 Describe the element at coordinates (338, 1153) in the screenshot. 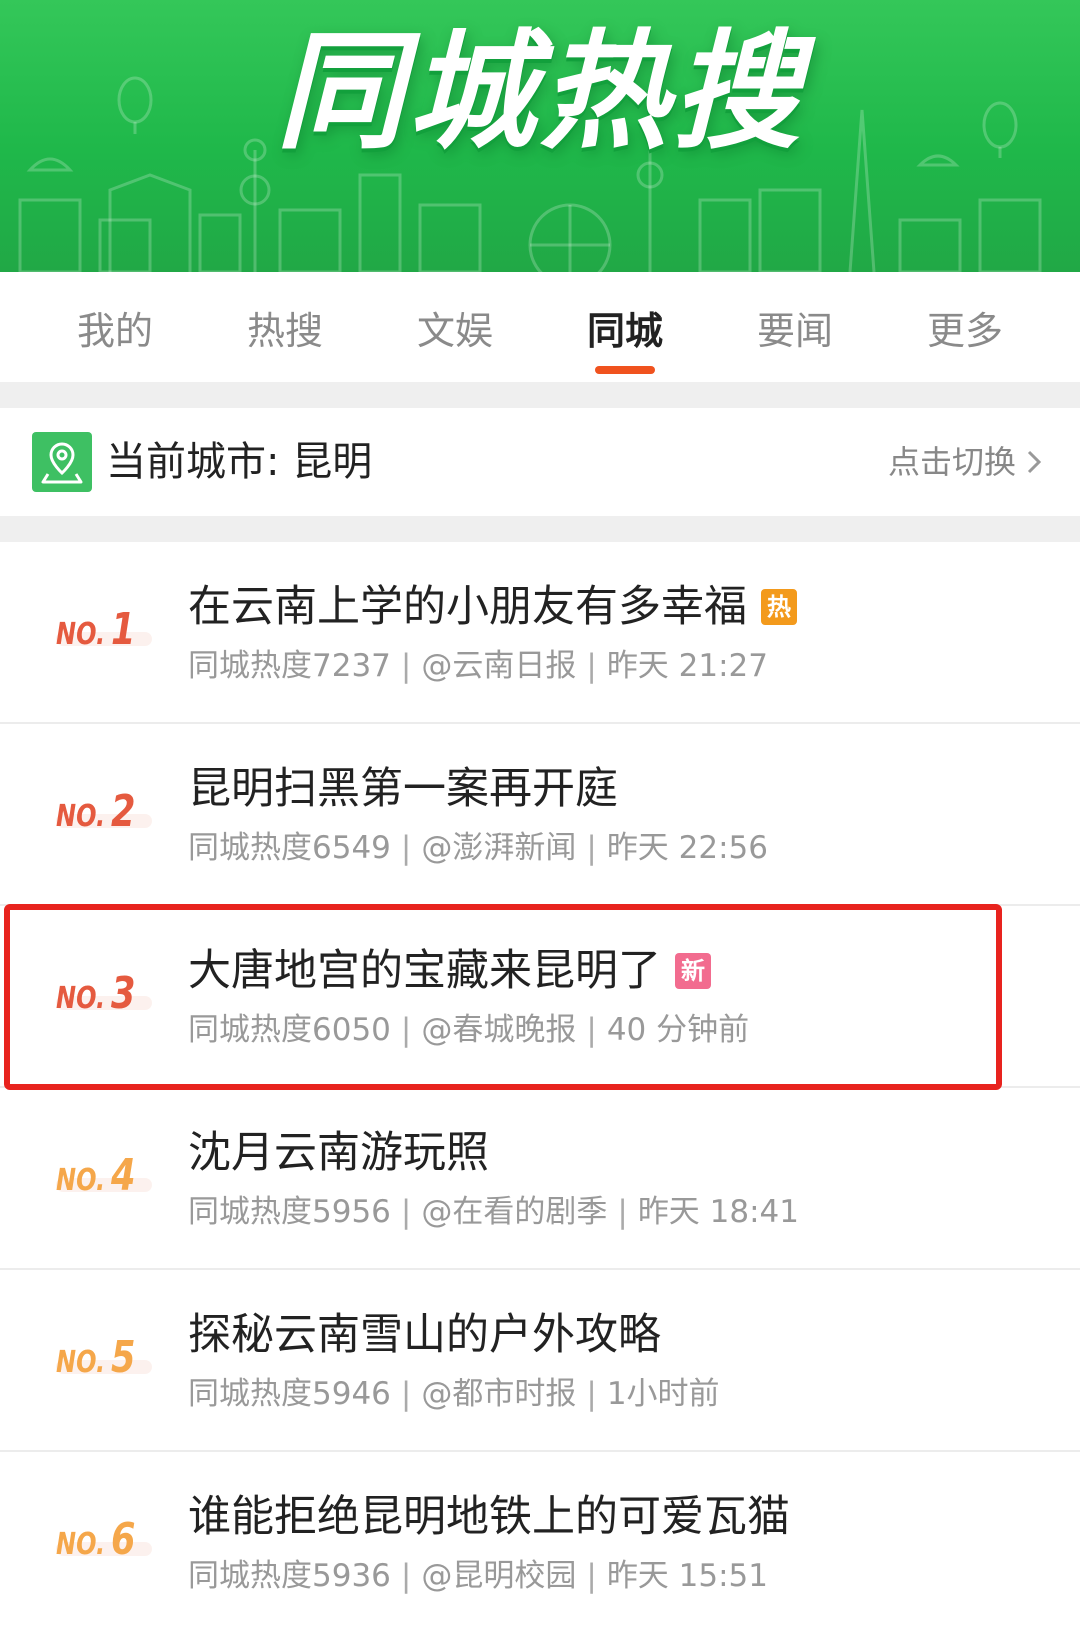

I see `item-title: 沈月云南游玩照` at that location.